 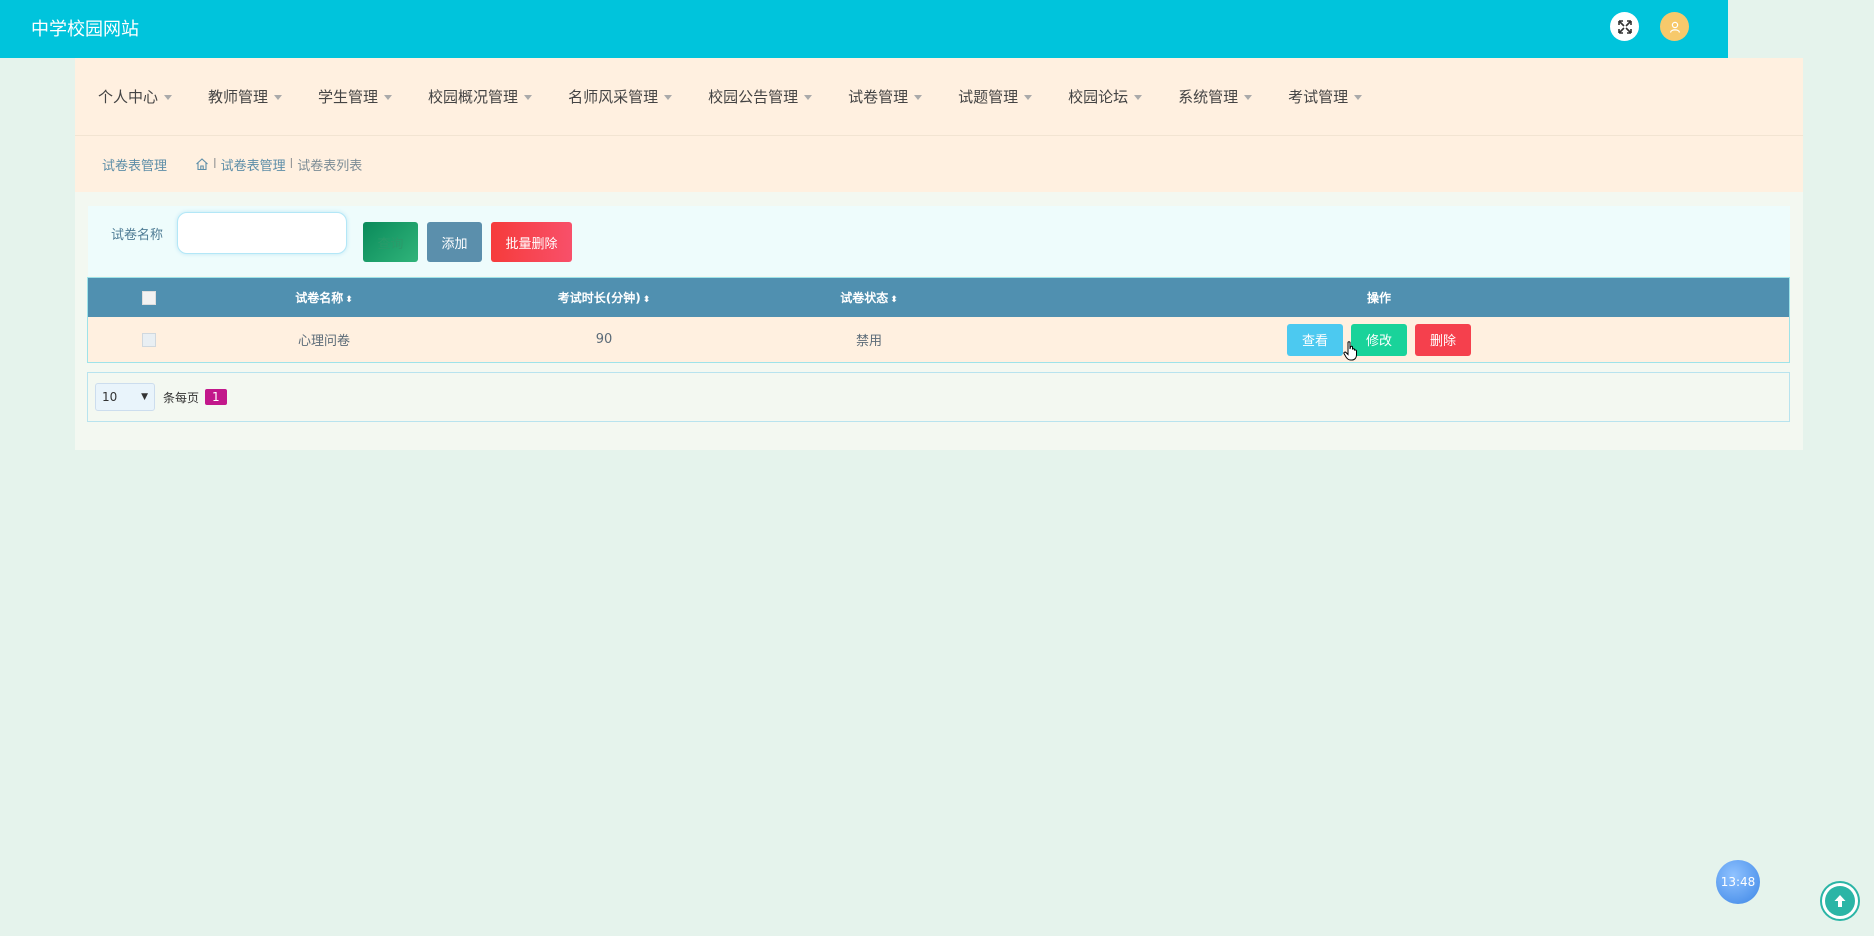 I want to click on nav-item-famous-teachers: 名师风采管理, so click(x=620, y=96).